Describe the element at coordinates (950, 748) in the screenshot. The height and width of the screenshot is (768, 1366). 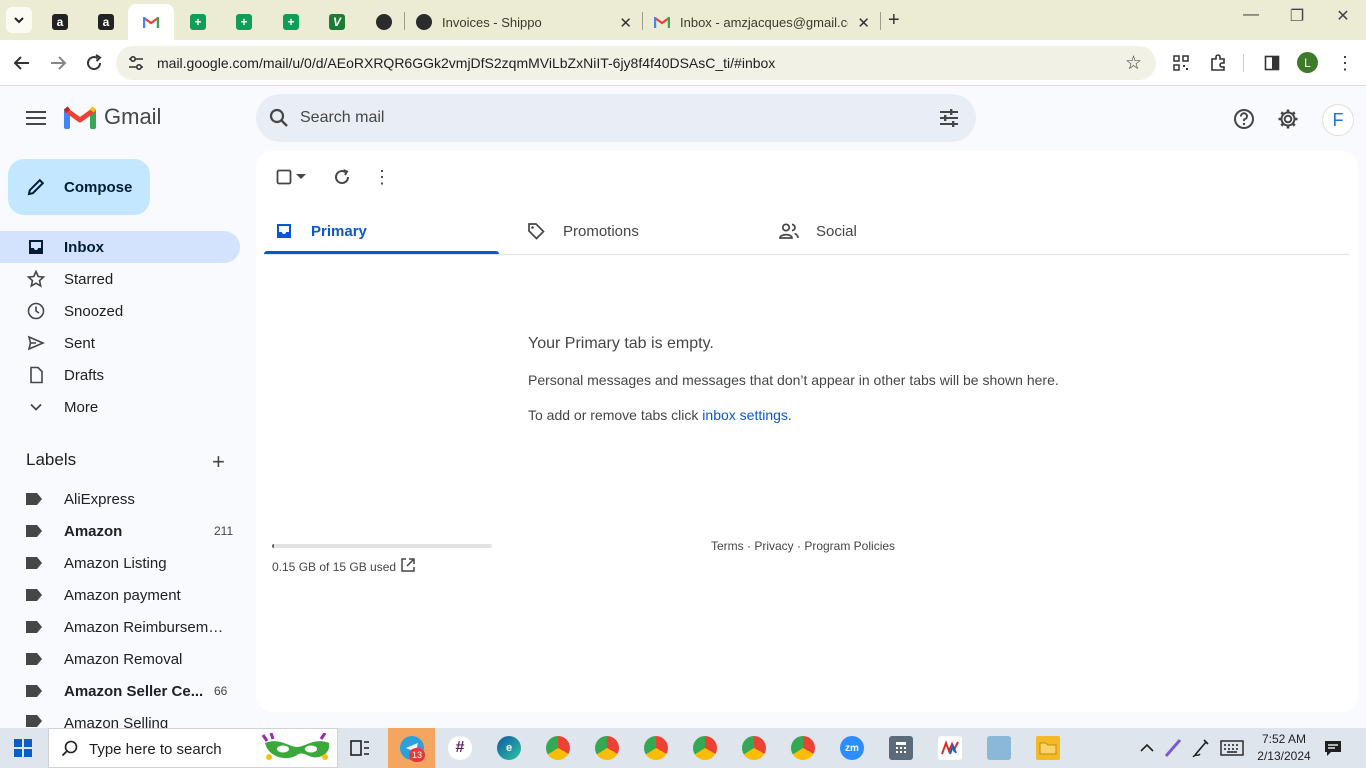
I see `chart-app-icon` at that location.